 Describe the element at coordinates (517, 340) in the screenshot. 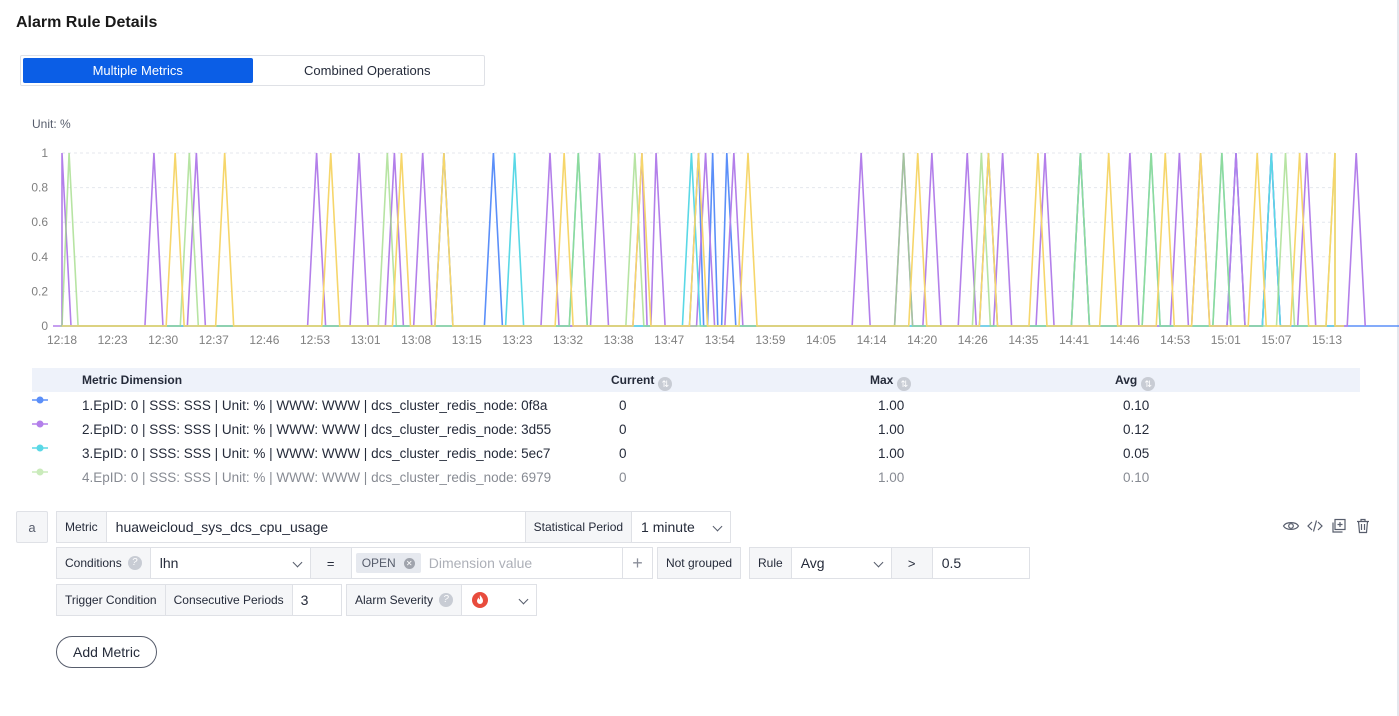

I see `x-tick-label: 13:23` at that location.